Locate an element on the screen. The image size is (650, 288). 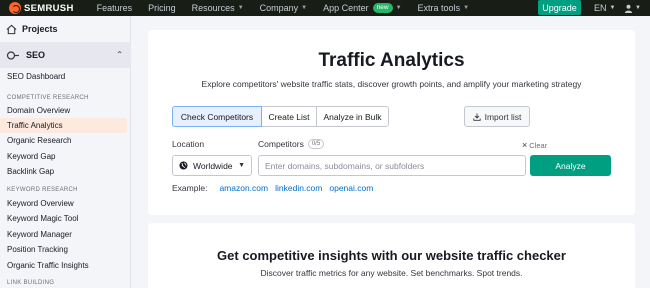
close-icon: × is located at coordinates (525, 145).